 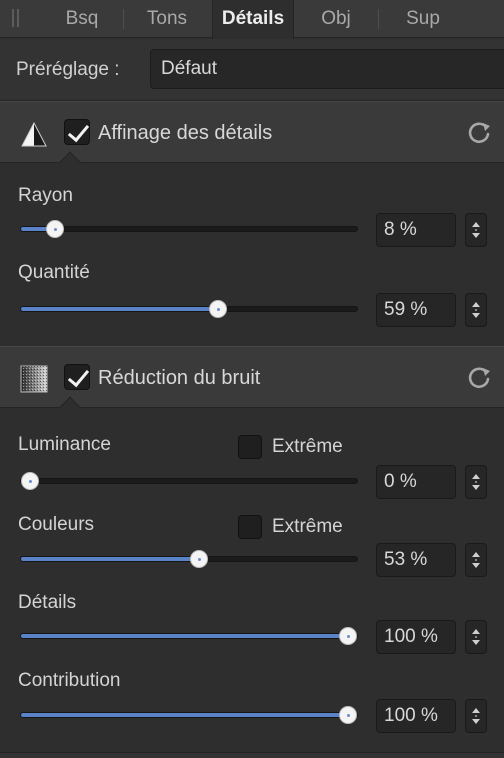 What do you see at coordinates (252, 755) in the screenshot?
I see `panel-bottom-edge` at bounding box center [252, 755].